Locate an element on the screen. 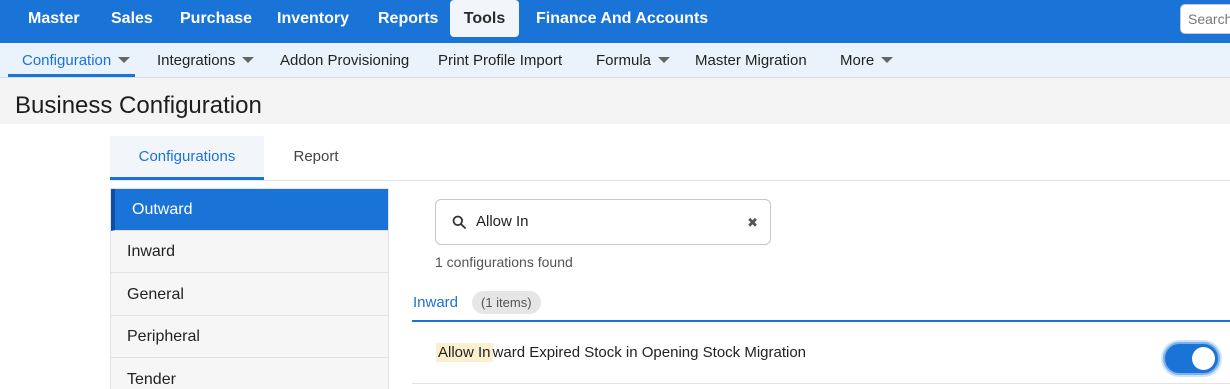 The width and height of the screenshot is (1230, 389). nav-tools: Tools is located at coordinates (484, 18).